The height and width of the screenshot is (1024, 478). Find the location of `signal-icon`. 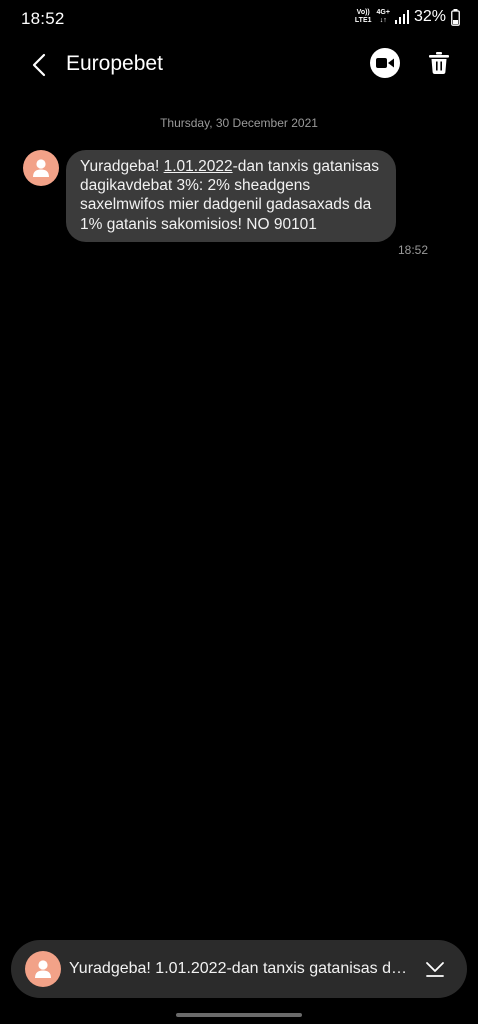

signal-icon is located at coordinates (401, 17).